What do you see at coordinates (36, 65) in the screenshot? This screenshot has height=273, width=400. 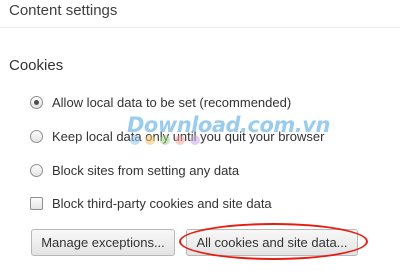 I see `section-title-cookies: Cookies` at bounding box center [36, 65].